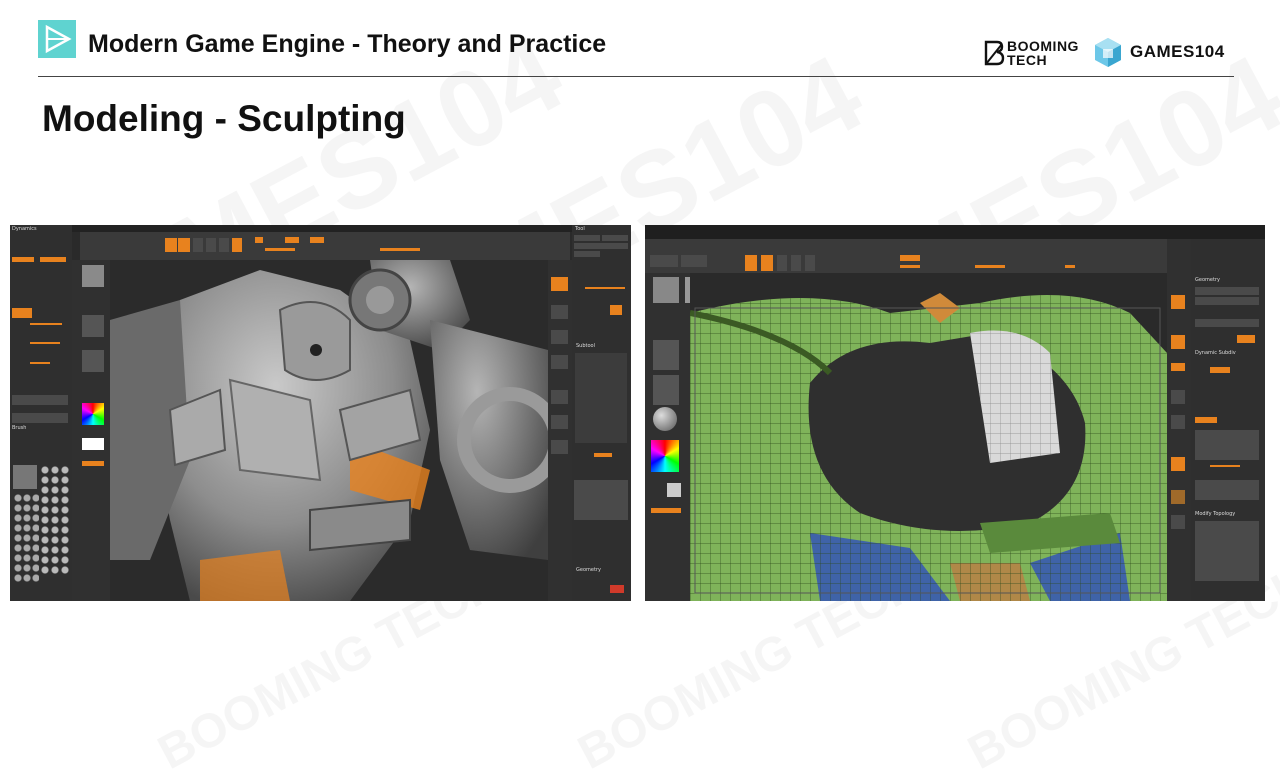 The image size is (1280, 781). What do you see at coordinates (1027, 60) in the screenshot?
I see `tech-text: TECH` at bounding box center [1027, 60].